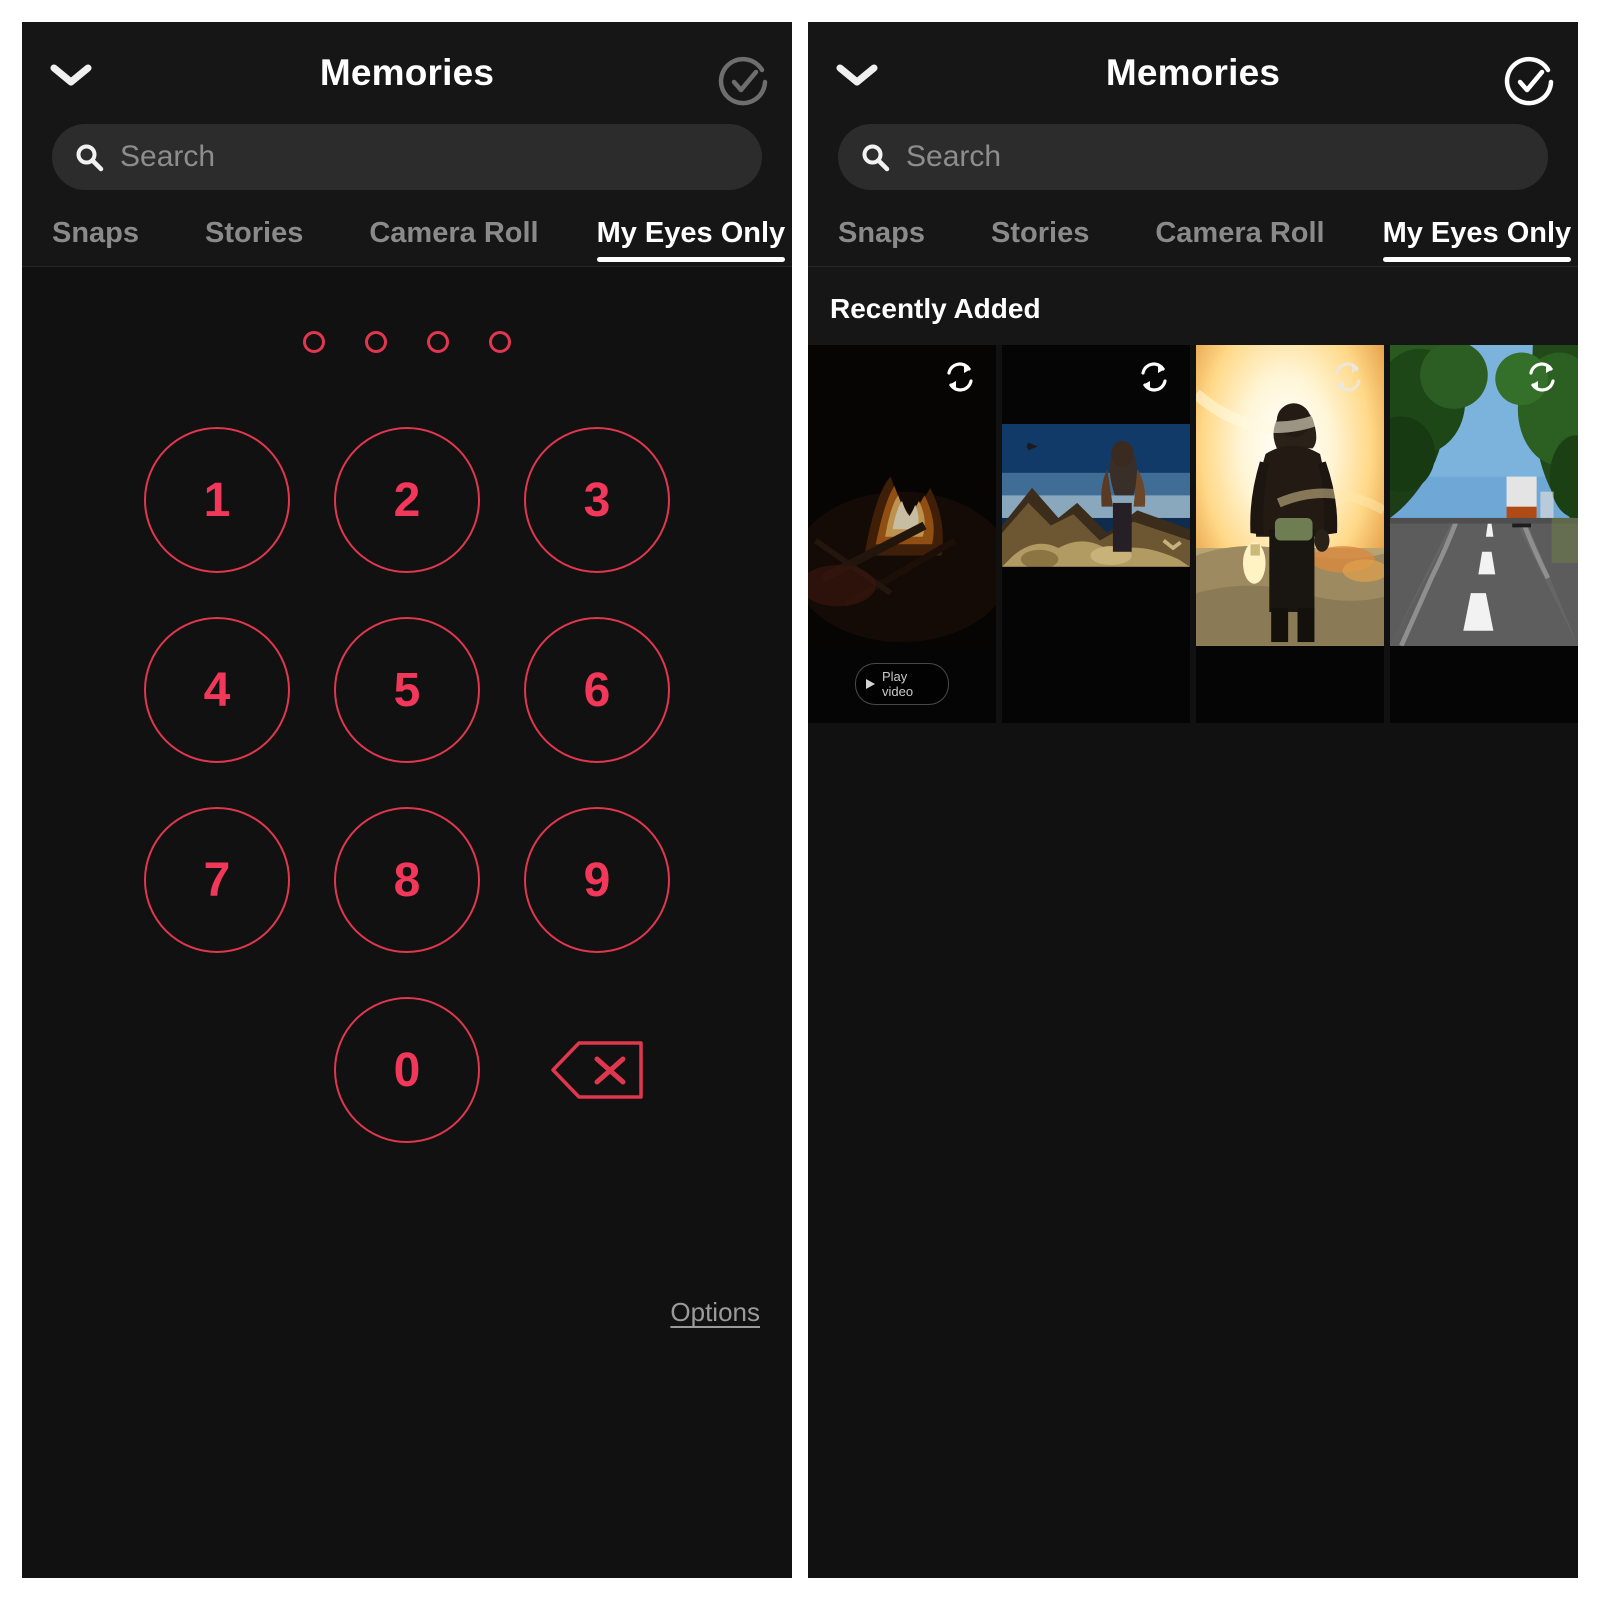 The height and width of the screenshot is (1600, 1600). What do you see at coordinates (217, 500) in the screenshot?
I see `key-1: 1` at bounding box center [217, 500].